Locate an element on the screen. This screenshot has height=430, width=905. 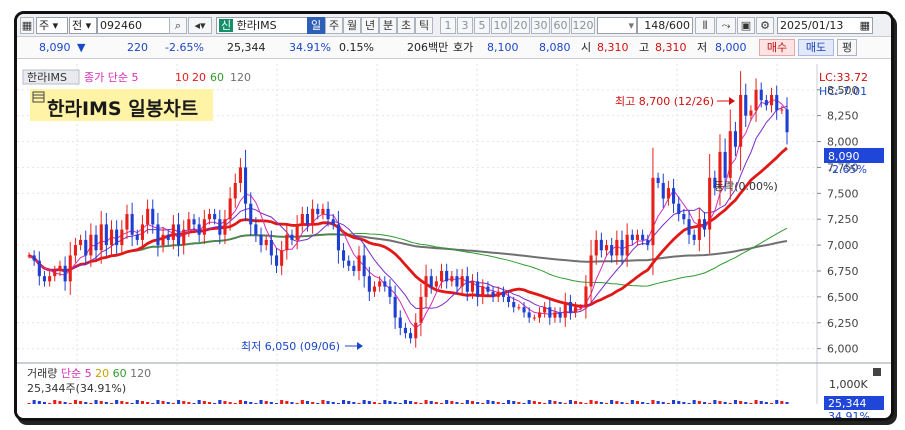
price-change-pct: -2.65% is located at coordinates (184, 47).